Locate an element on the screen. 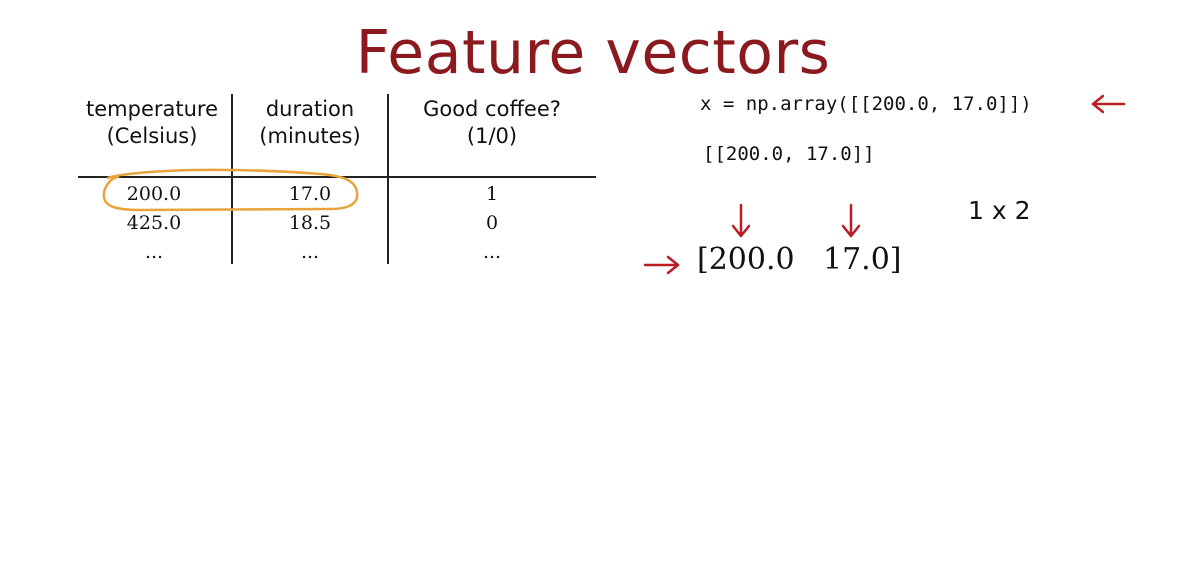  right-arrow-icon is located at coordinates (661, 265).